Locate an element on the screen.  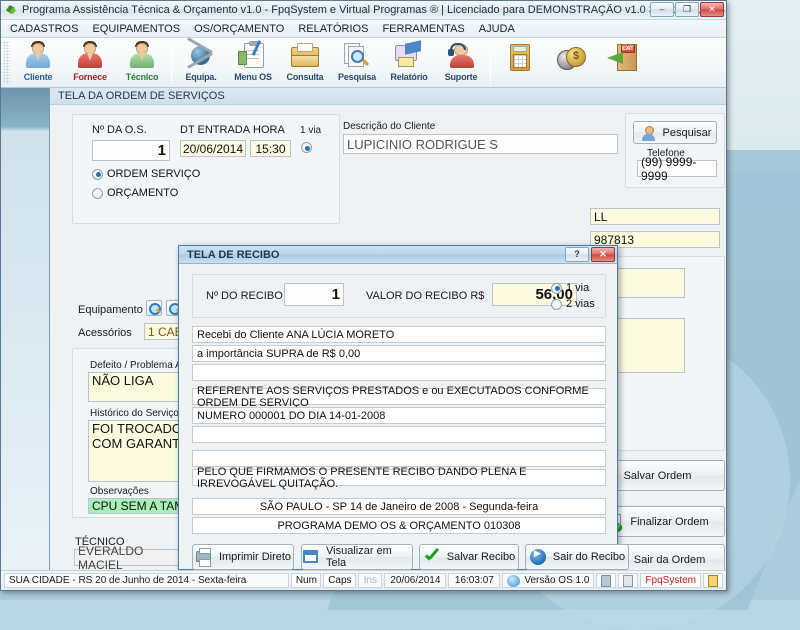
calculator-icon is located at coordinates (520, 58).